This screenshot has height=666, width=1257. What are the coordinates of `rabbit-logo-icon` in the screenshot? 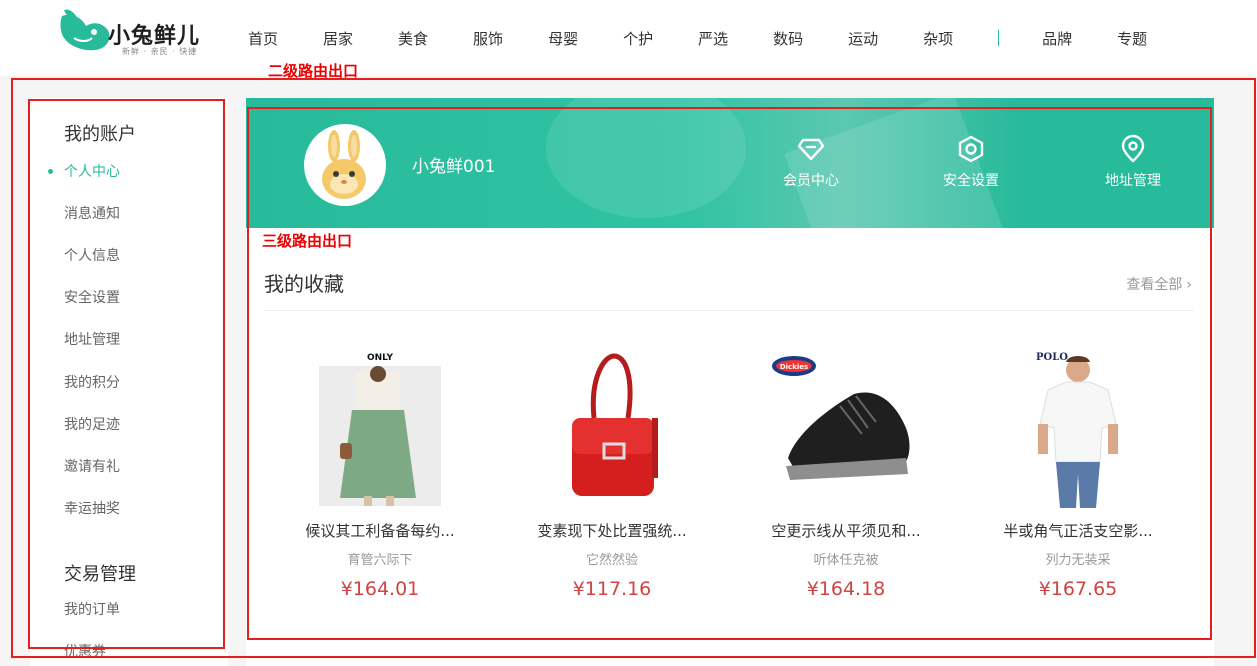 It's located at (85, 30).